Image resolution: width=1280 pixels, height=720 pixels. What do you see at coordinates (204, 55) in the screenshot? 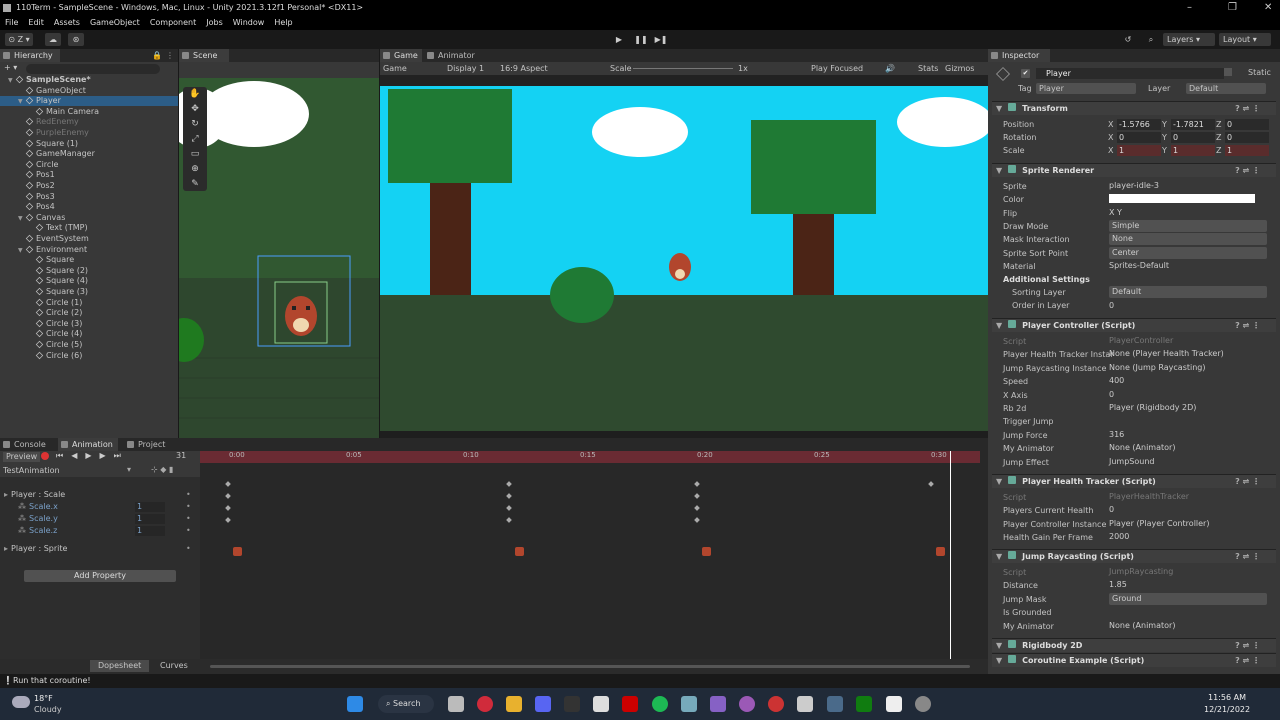
I see `tab-scene: Scene` at bounding box center [204, 55].